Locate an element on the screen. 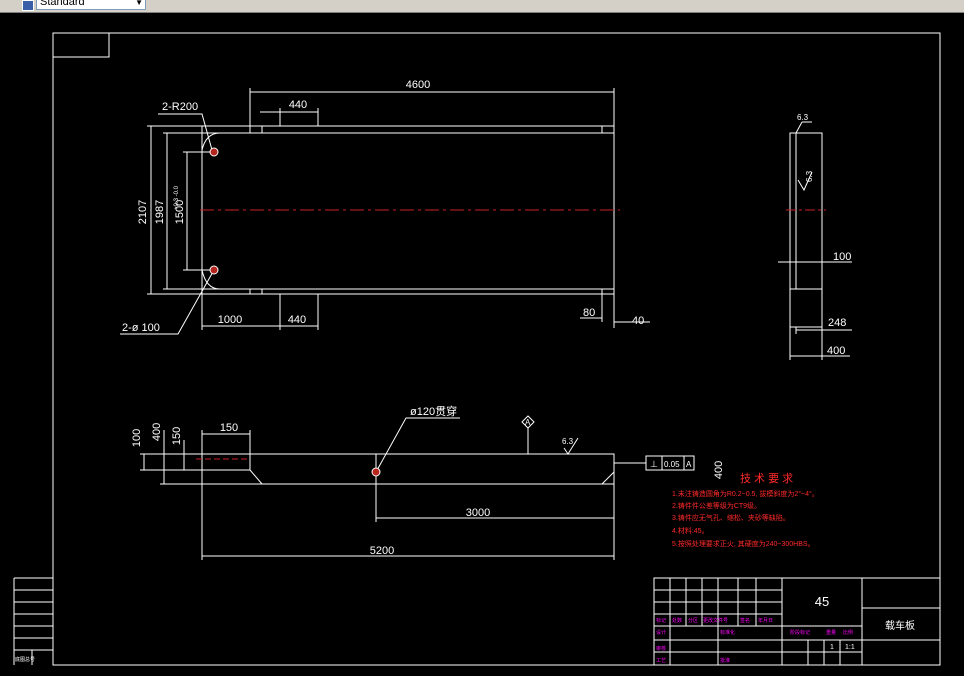  dim-left: 1000 is located at coordinates (230, 320).